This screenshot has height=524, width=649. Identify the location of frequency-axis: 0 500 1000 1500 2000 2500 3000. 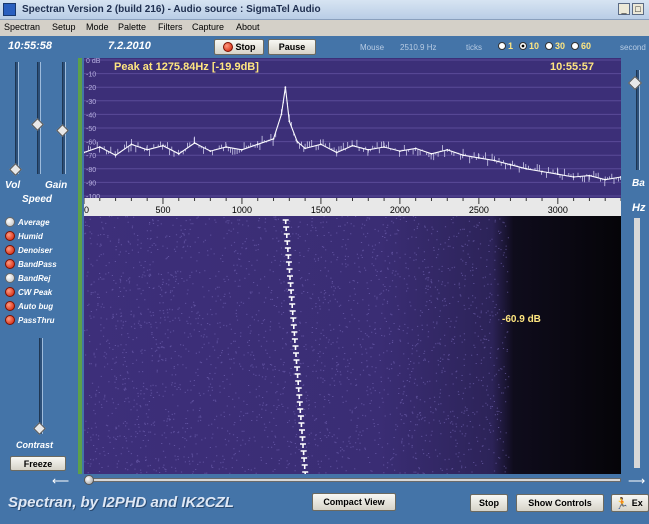
(352, 207).